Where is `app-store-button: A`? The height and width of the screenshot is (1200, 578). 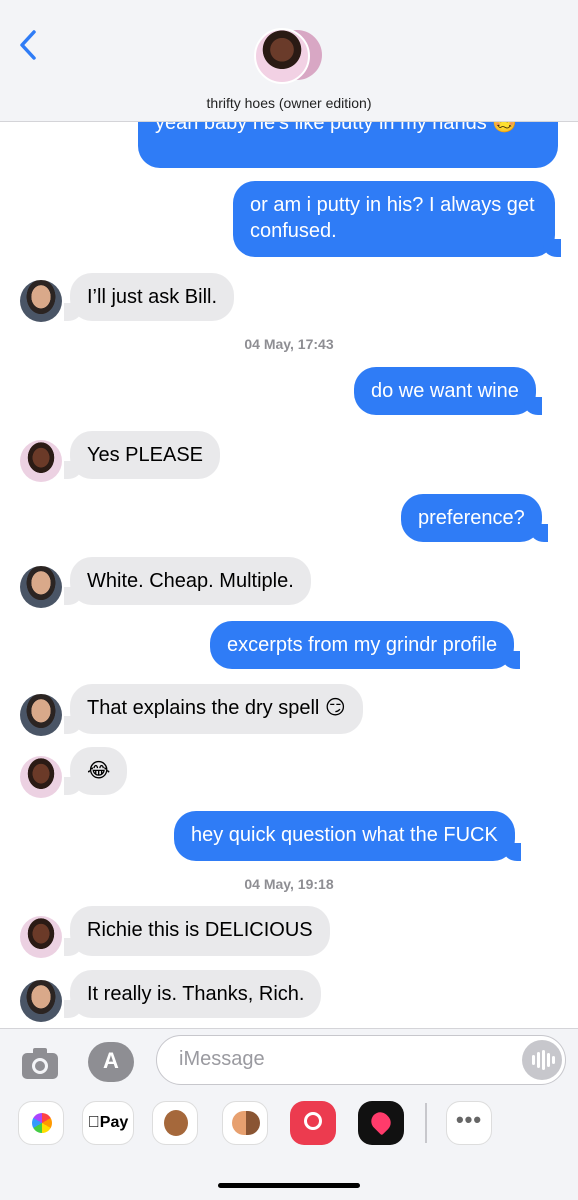
app-store-button: A is located at coordinates (111, 1062).